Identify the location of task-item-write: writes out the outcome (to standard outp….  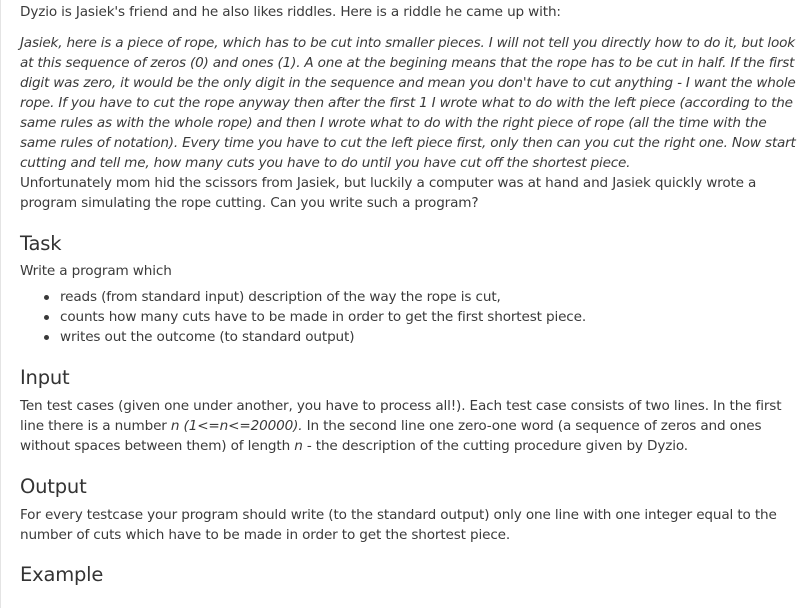
(424, 337).